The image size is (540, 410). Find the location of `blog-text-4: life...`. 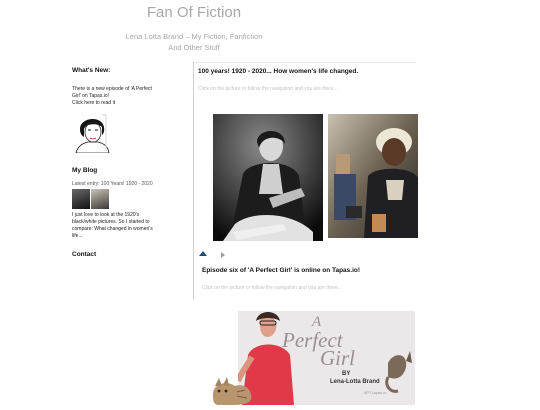

blog-text-4: life... is located at coordinates (77, 236).